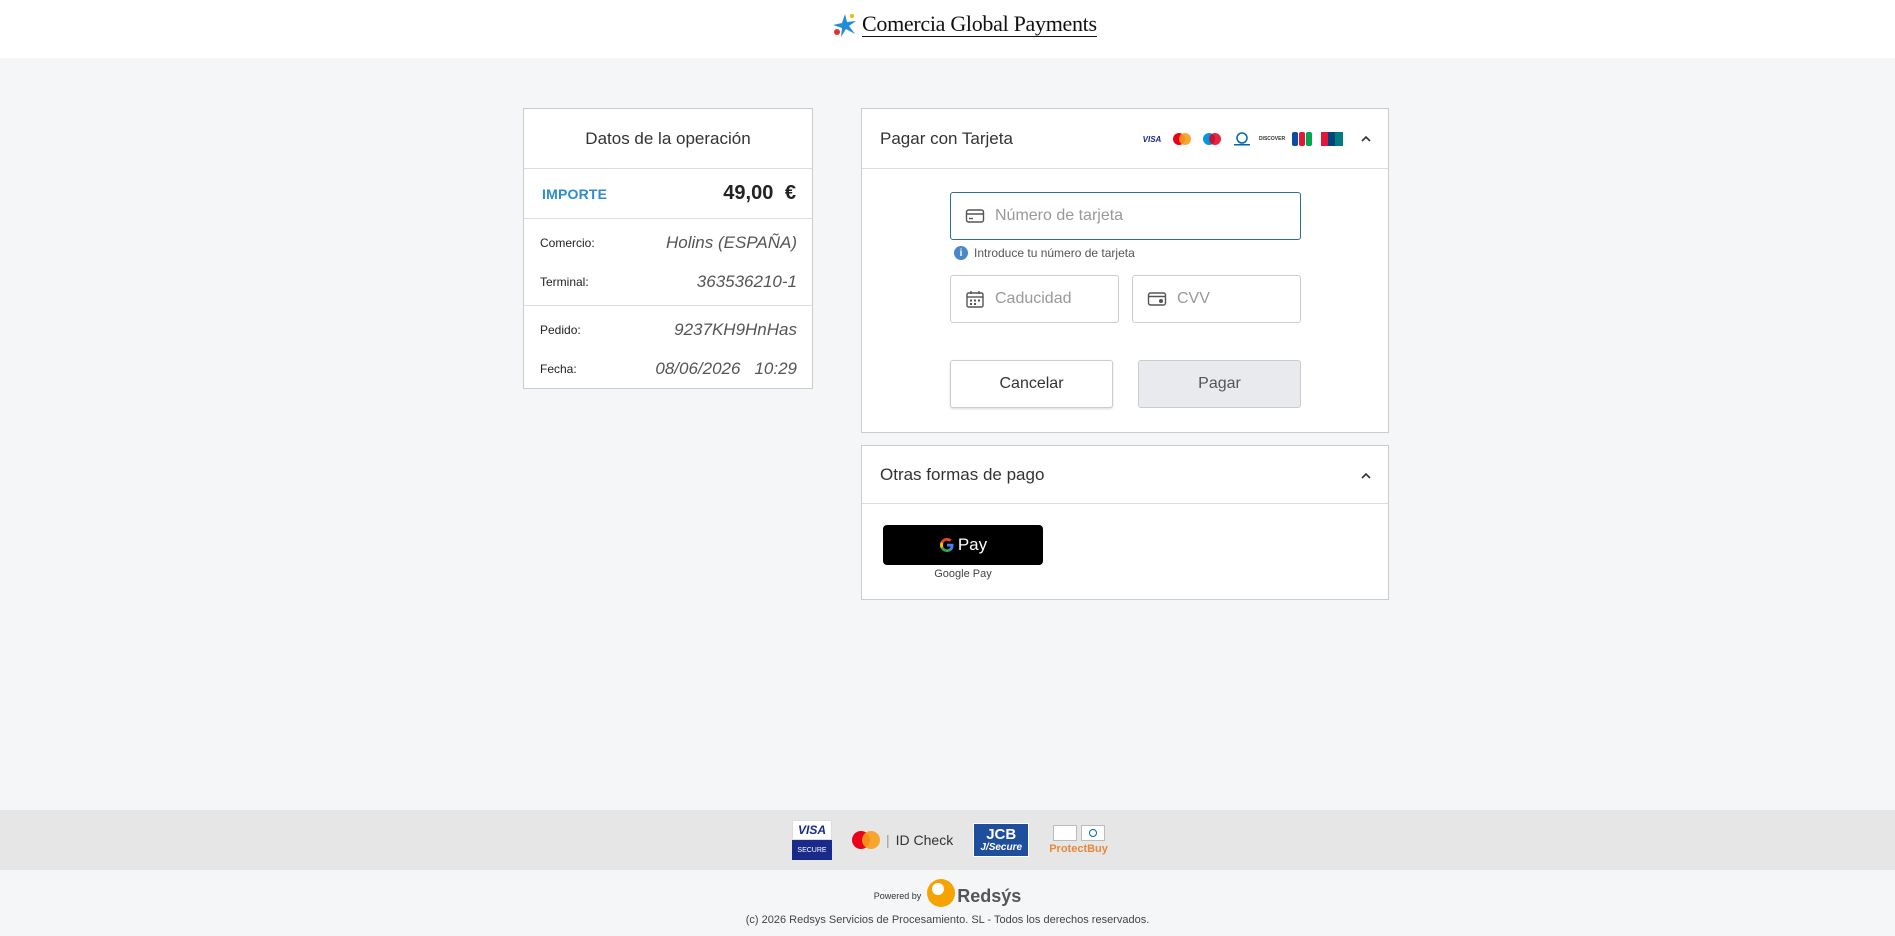 The height and width of the screenshot is (936, 1895). Describe the element at coordinates (775, 368) in the screenshot. I see `date-time: 10:29` at that location.